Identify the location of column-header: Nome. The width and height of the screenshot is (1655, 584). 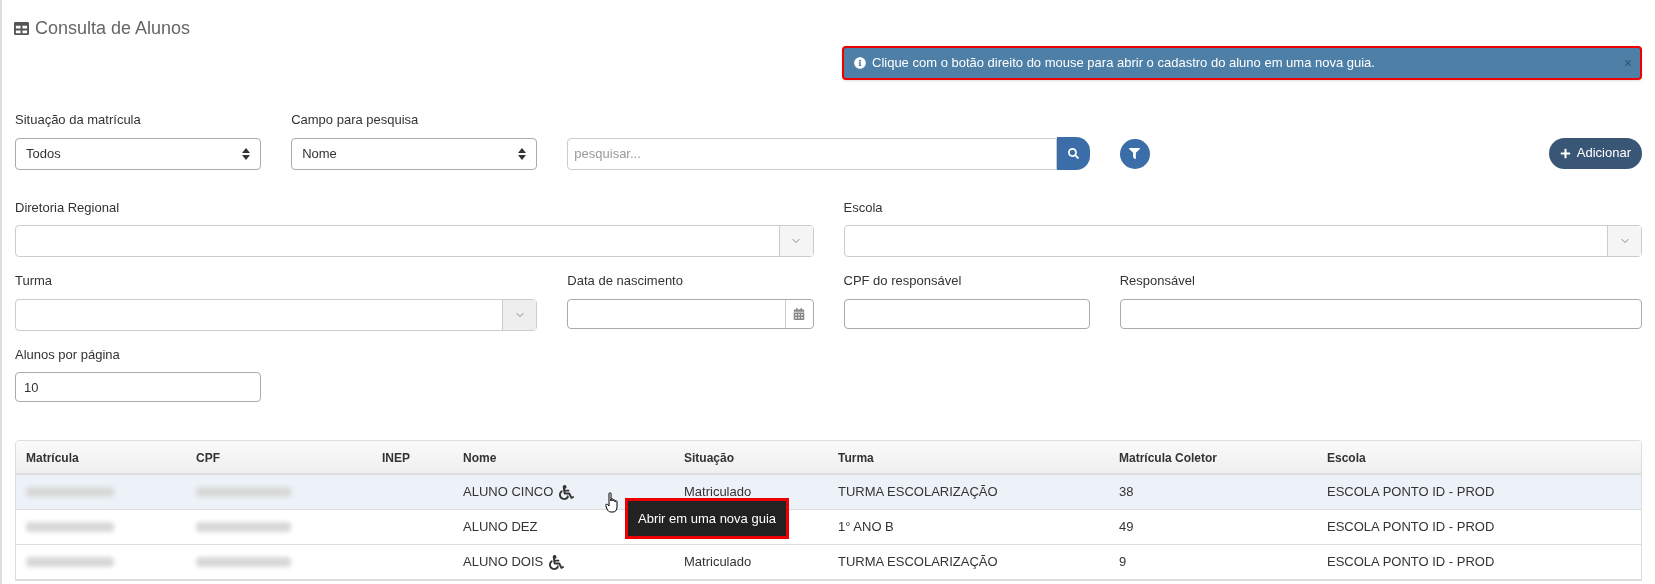
(480, 458).